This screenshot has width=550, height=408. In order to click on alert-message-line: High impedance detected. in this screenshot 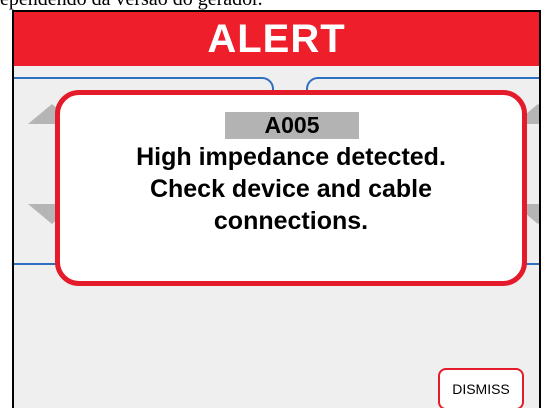, I will do `click(291, 157)`.